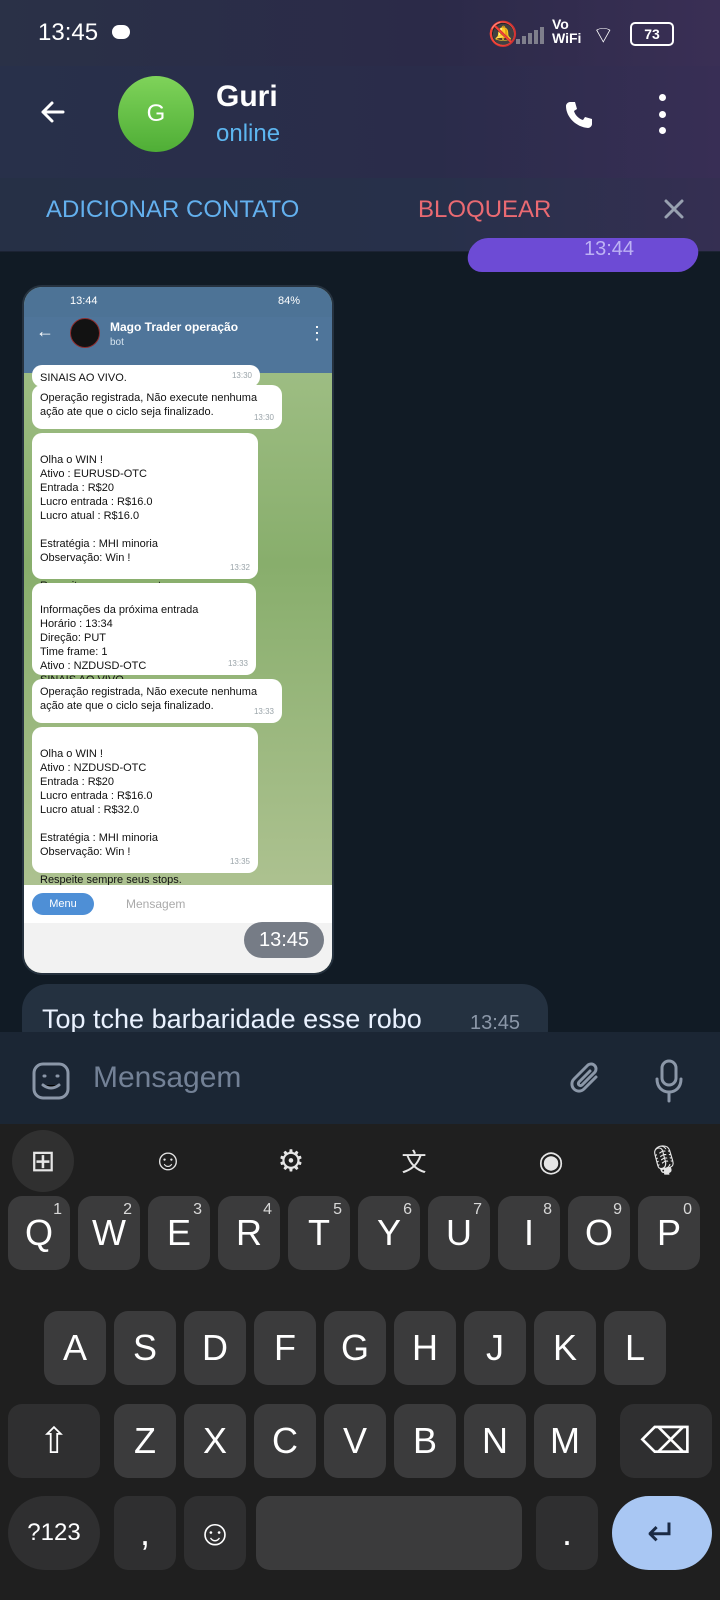  I want to click on key-o: O9, so click(599, 1233).